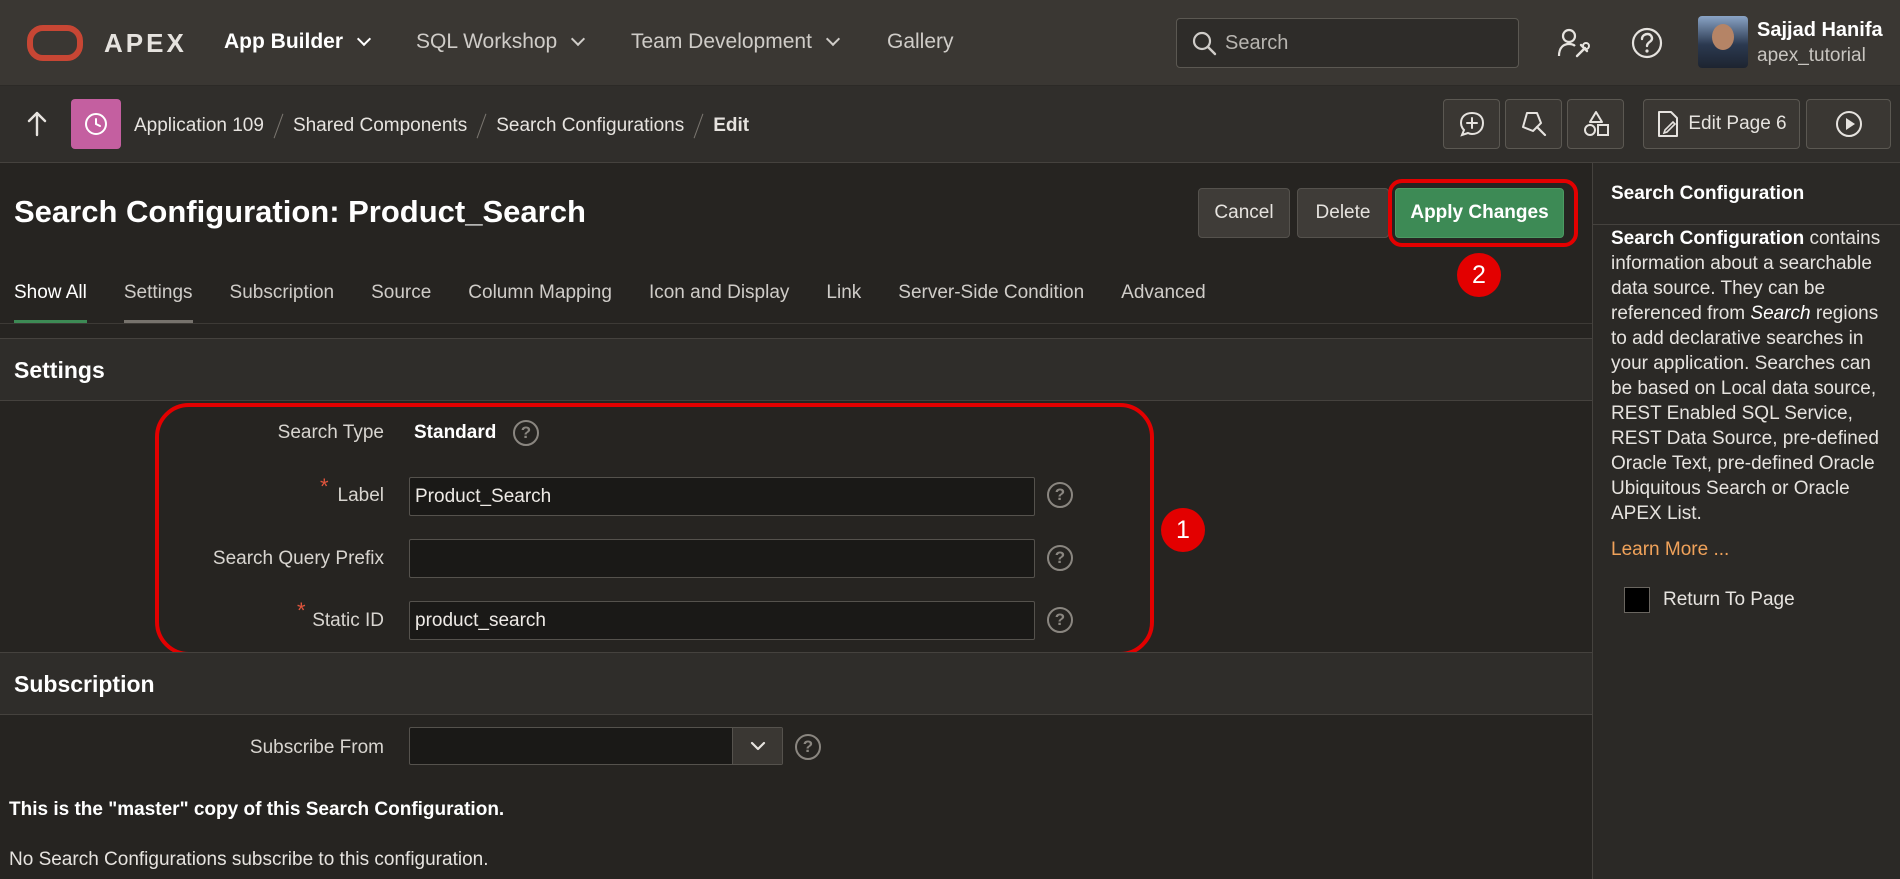 This screenshot has width=1900, height=879. Describe the element at coordinates (487, 41) in the screenshot. I see `nav-sql-workshop-label: SQL Workshop` at that location.